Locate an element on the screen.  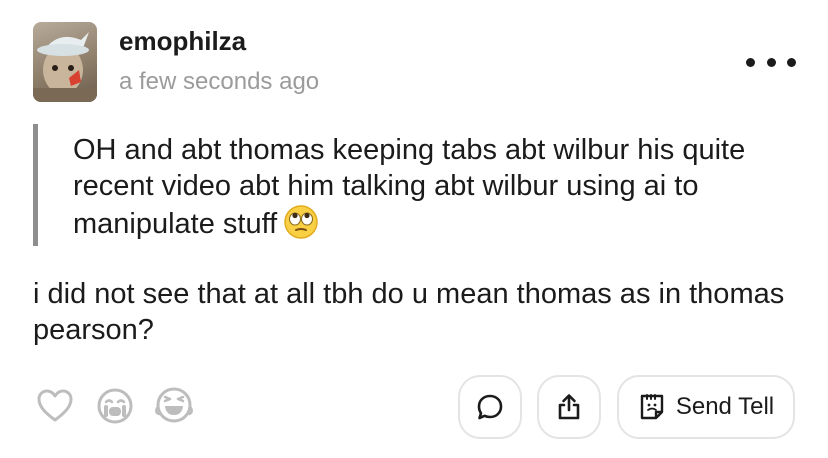
laugh-reaction-button is located at coordinates (174, 407).